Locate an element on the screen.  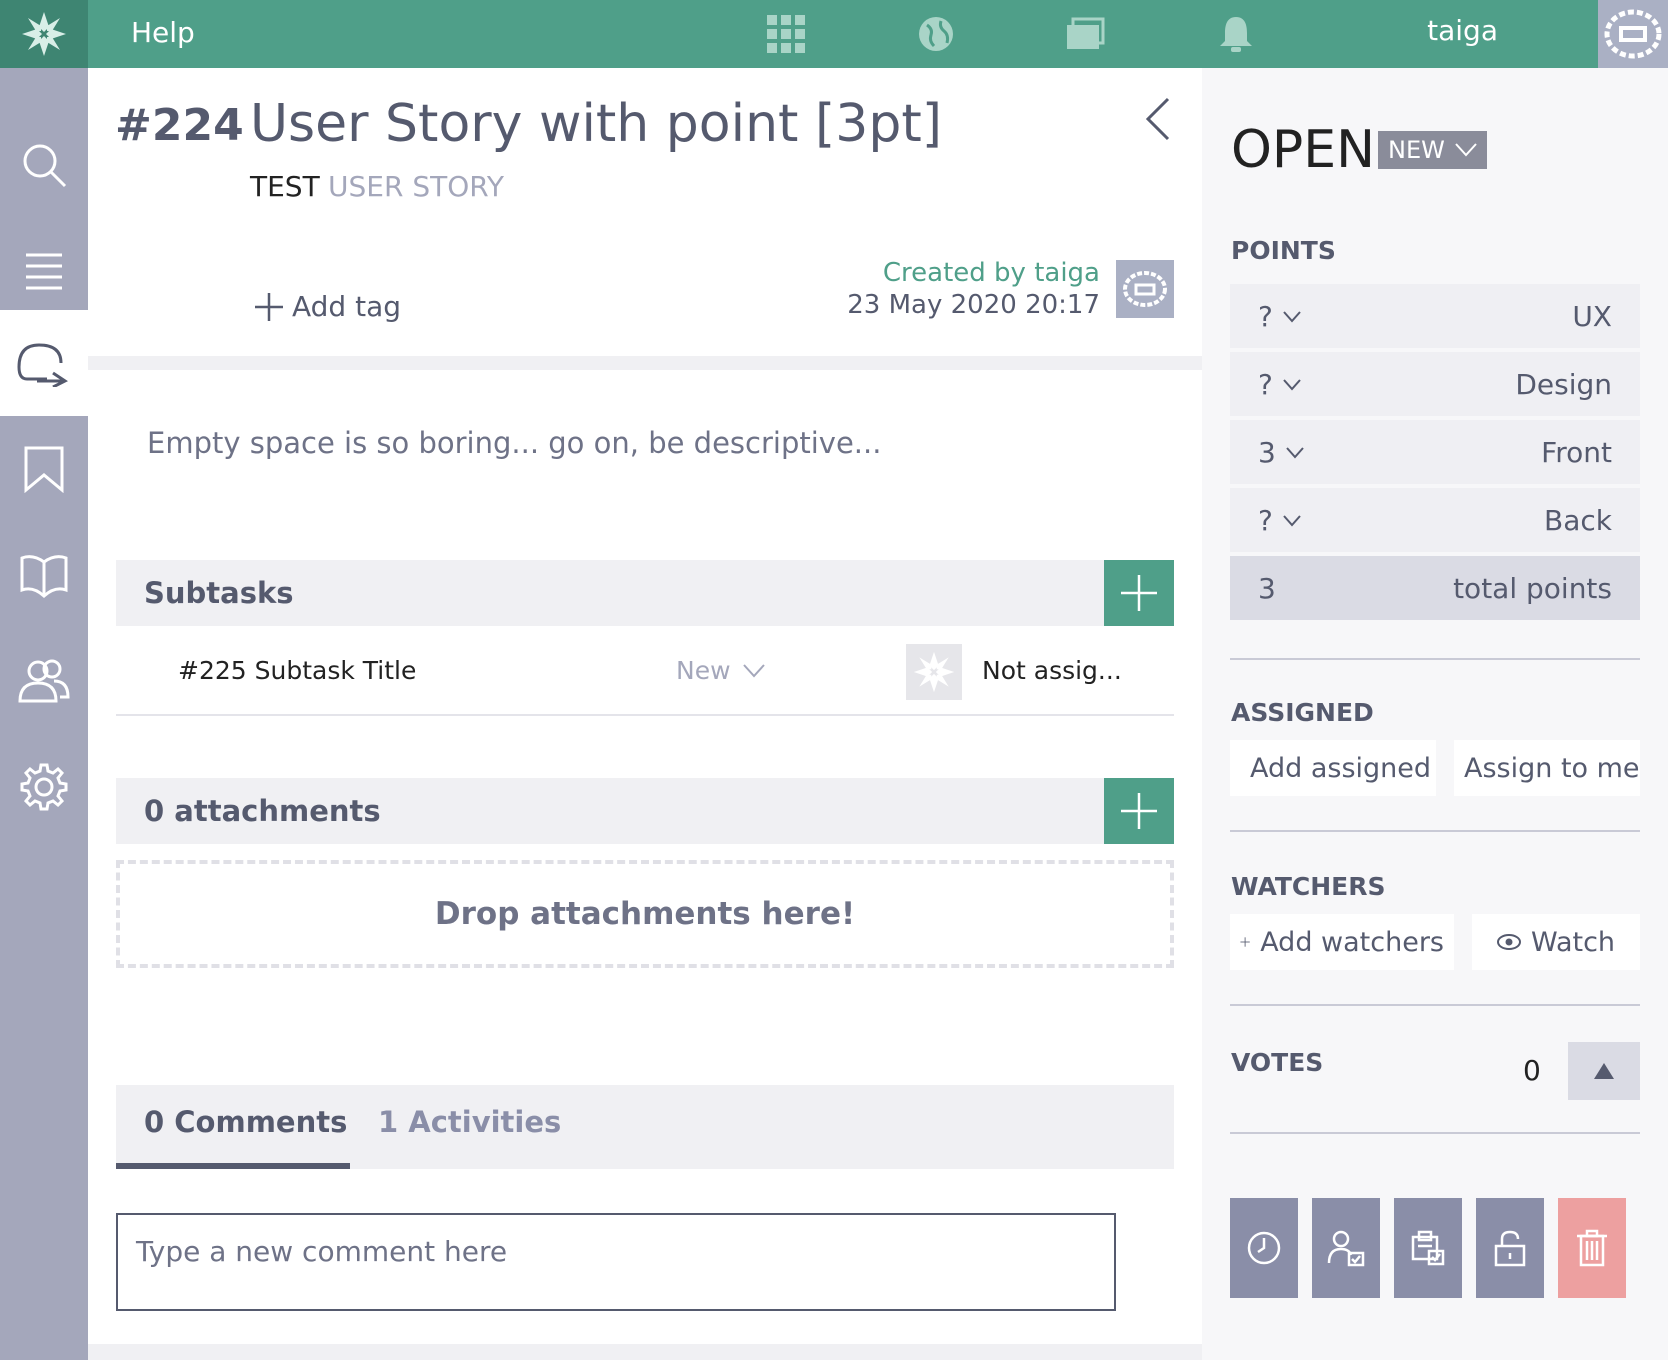
watch-button: Watch is located at coordinates (1556, 942).